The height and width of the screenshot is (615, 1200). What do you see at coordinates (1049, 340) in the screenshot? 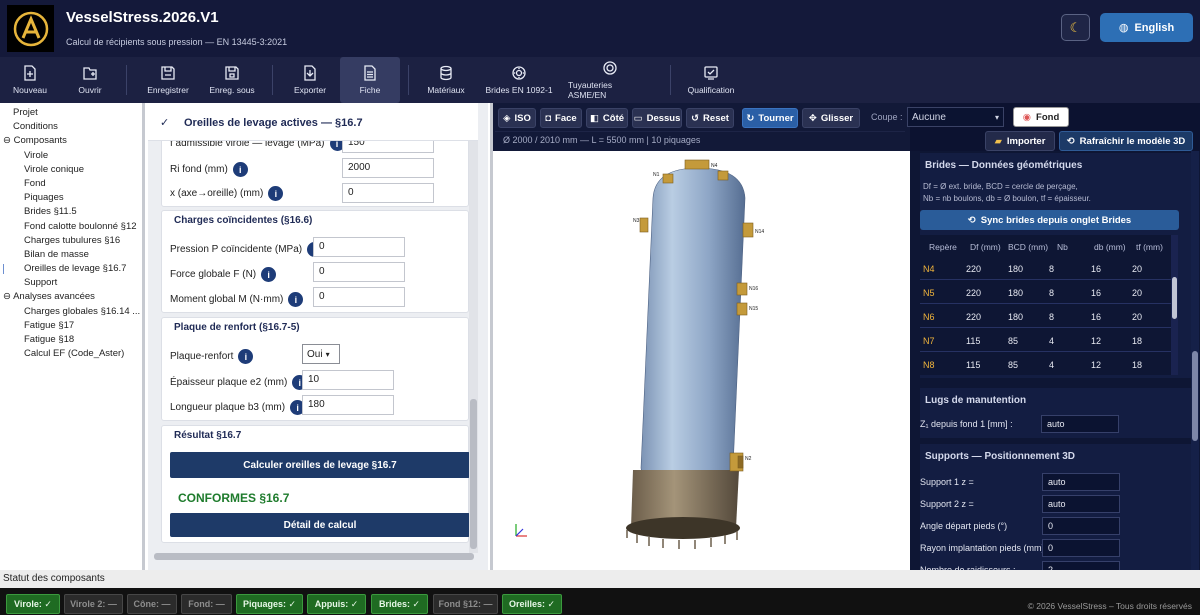
I see `table-row: N7 115 85 4 12 18` at bounding box center [1049, 340].